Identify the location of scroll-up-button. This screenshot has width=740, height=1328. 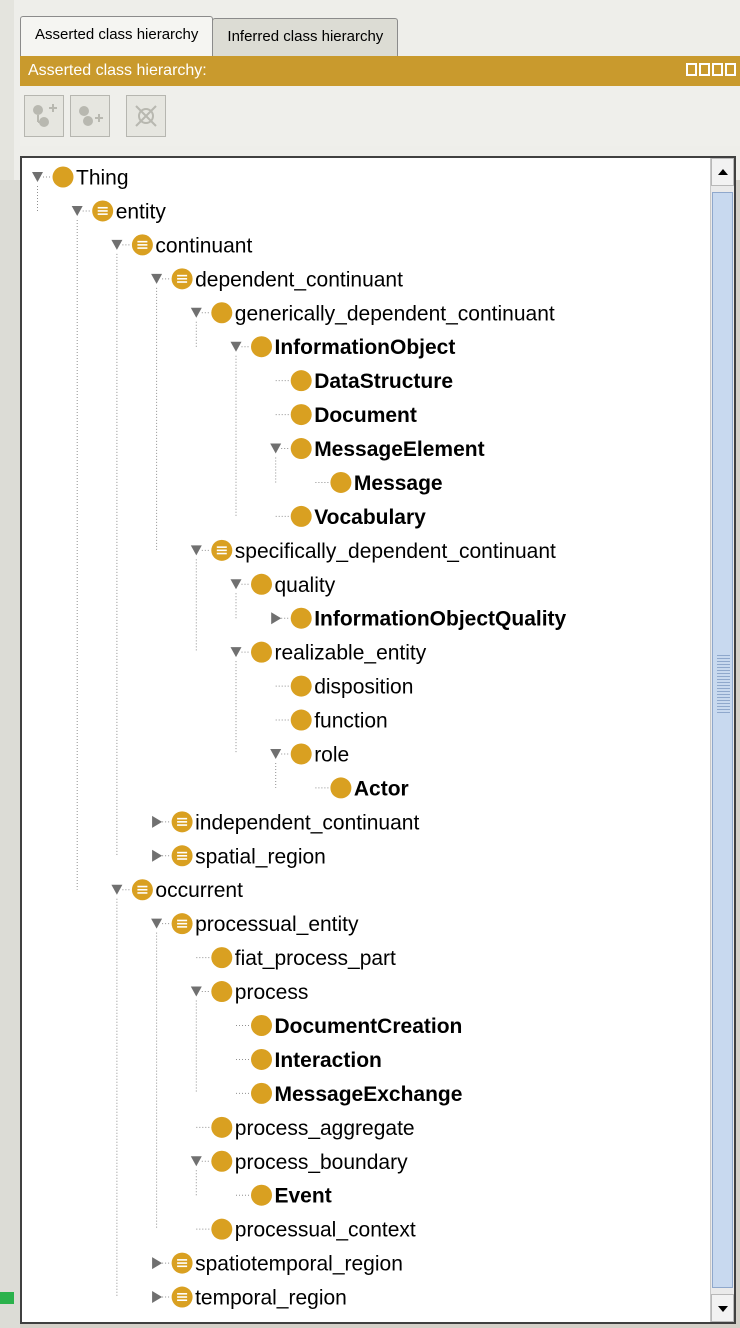
(722, 172).